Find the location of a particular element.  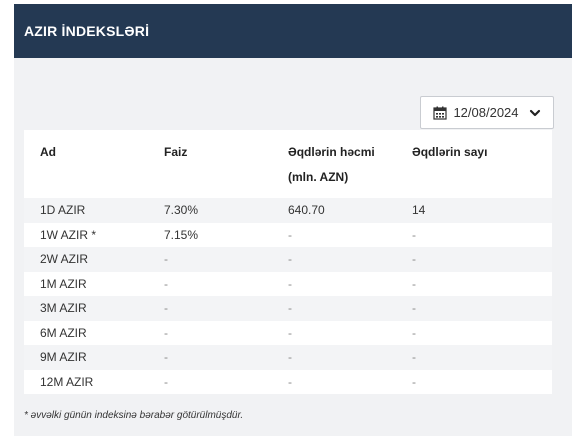

cell-name: 1D AZIR is located at coordinates (63, 210).